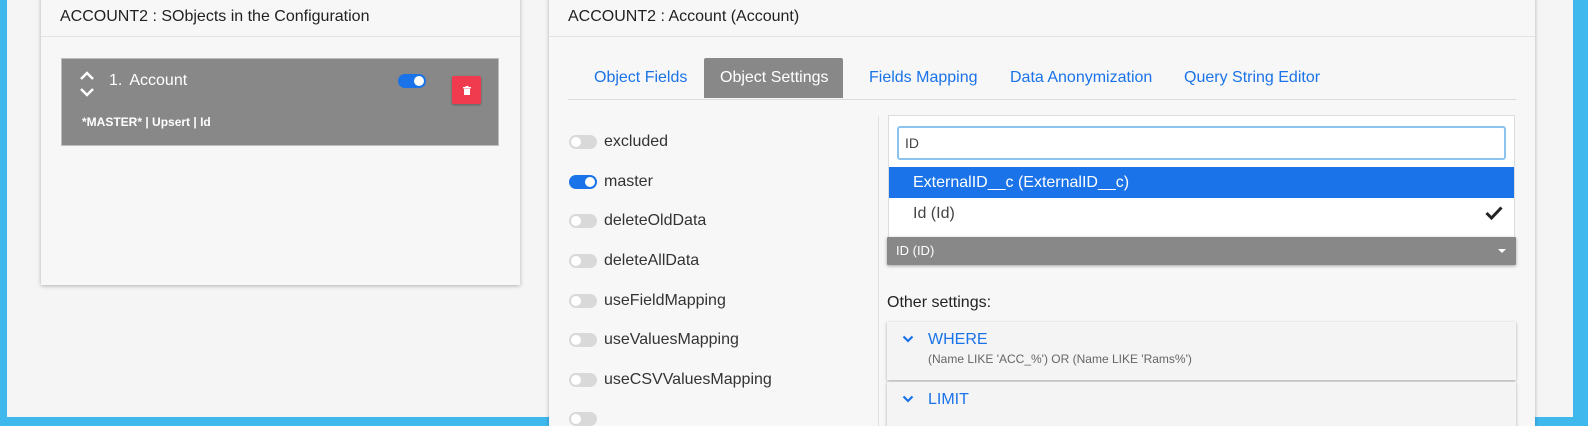 The height and width of the screenshot is (426, 1588). What do you see at coordinates (1201, 404) in the screenshot?
I see `accordion-limit: LIMIT` at bounding box center [1201, 404].